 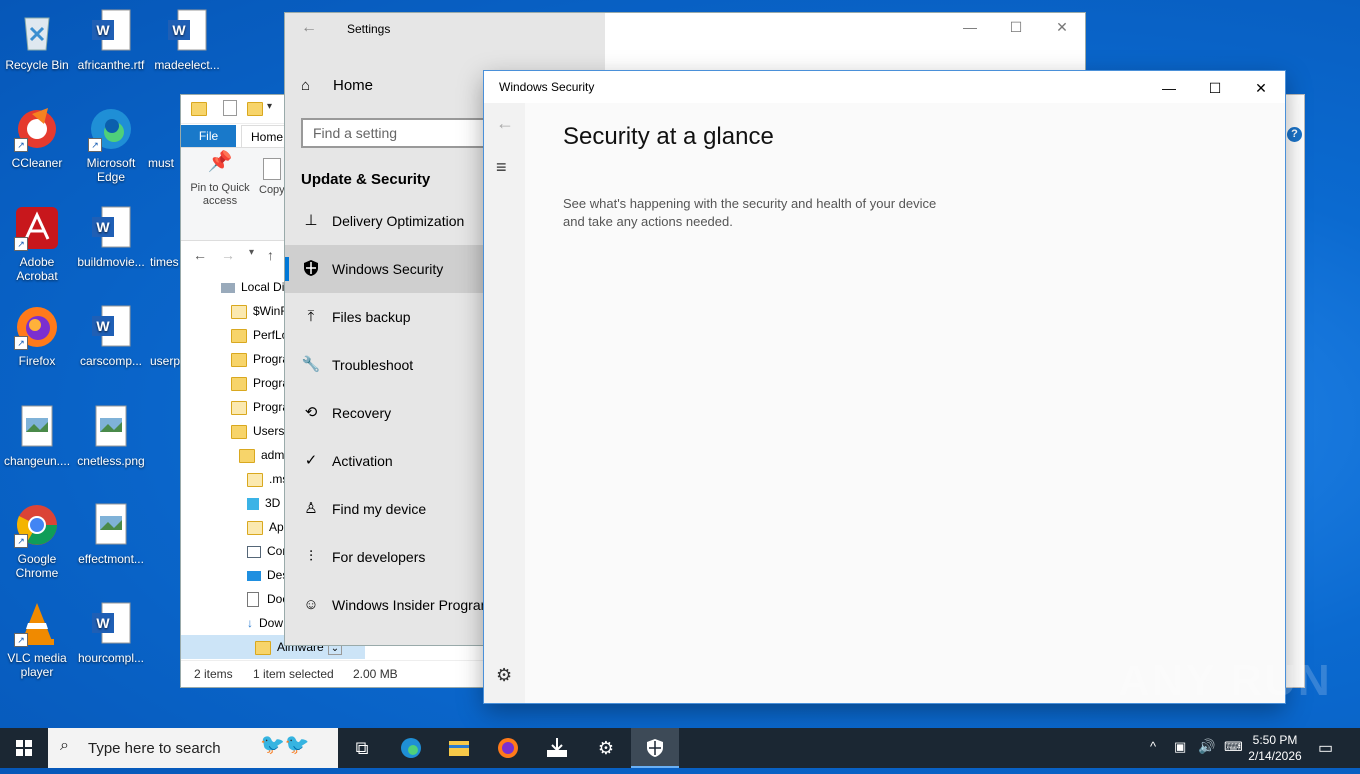 What do you see at coordinates (385, 509) in the screenshot?
I see `nav-item-find-my-device: ♙ Find my device` at bounding box center [385, 509].